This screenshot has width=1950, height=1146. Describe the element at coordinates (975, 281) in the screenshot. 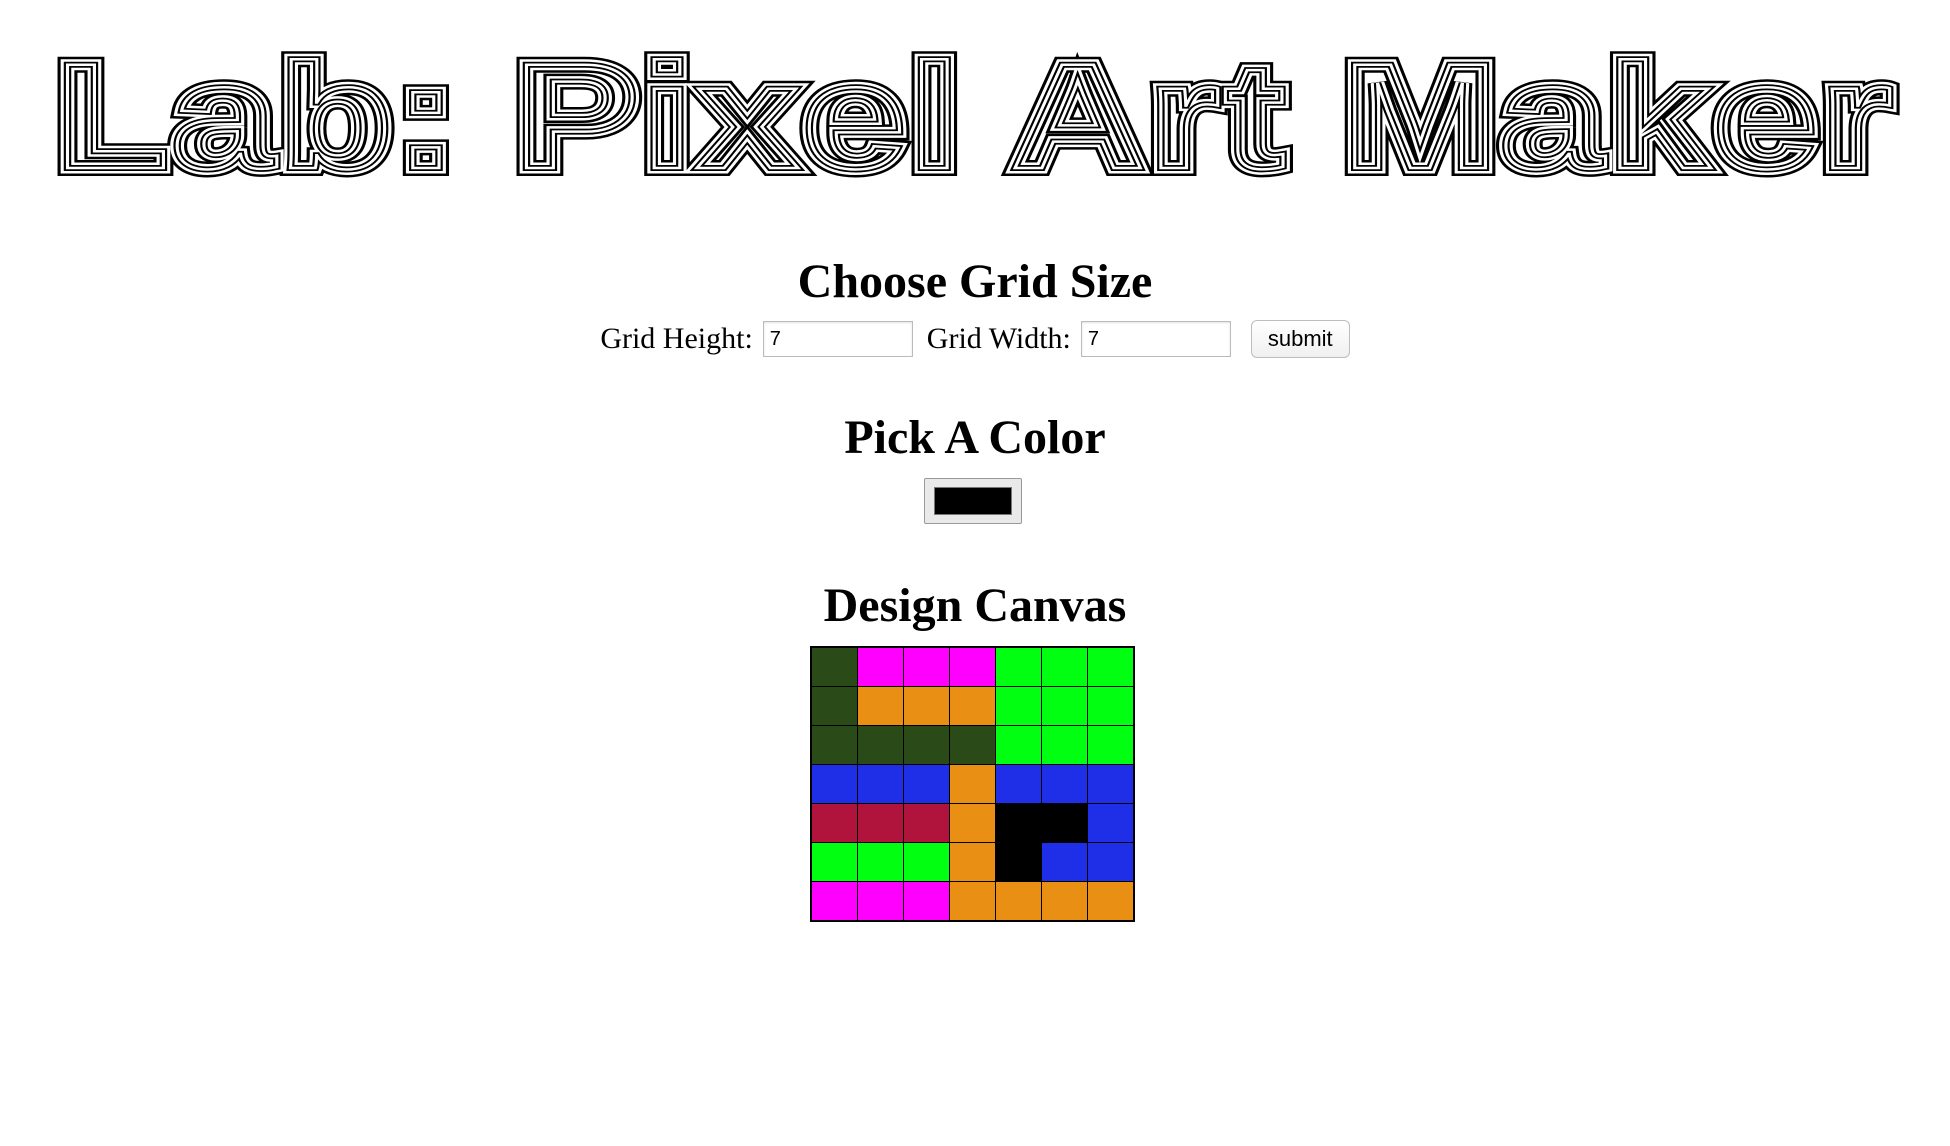

I see `grid-size-heading: Choose Grid Size` at that location.